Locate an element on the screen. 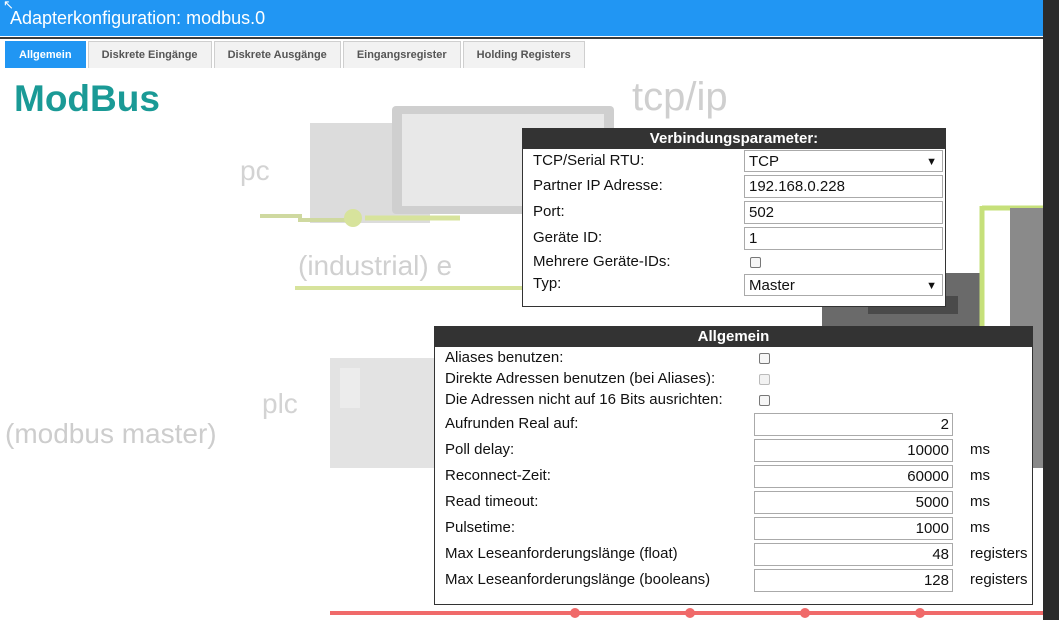  tab-eingangsregister: Eingangsregister is located at coordinates (401, 54).